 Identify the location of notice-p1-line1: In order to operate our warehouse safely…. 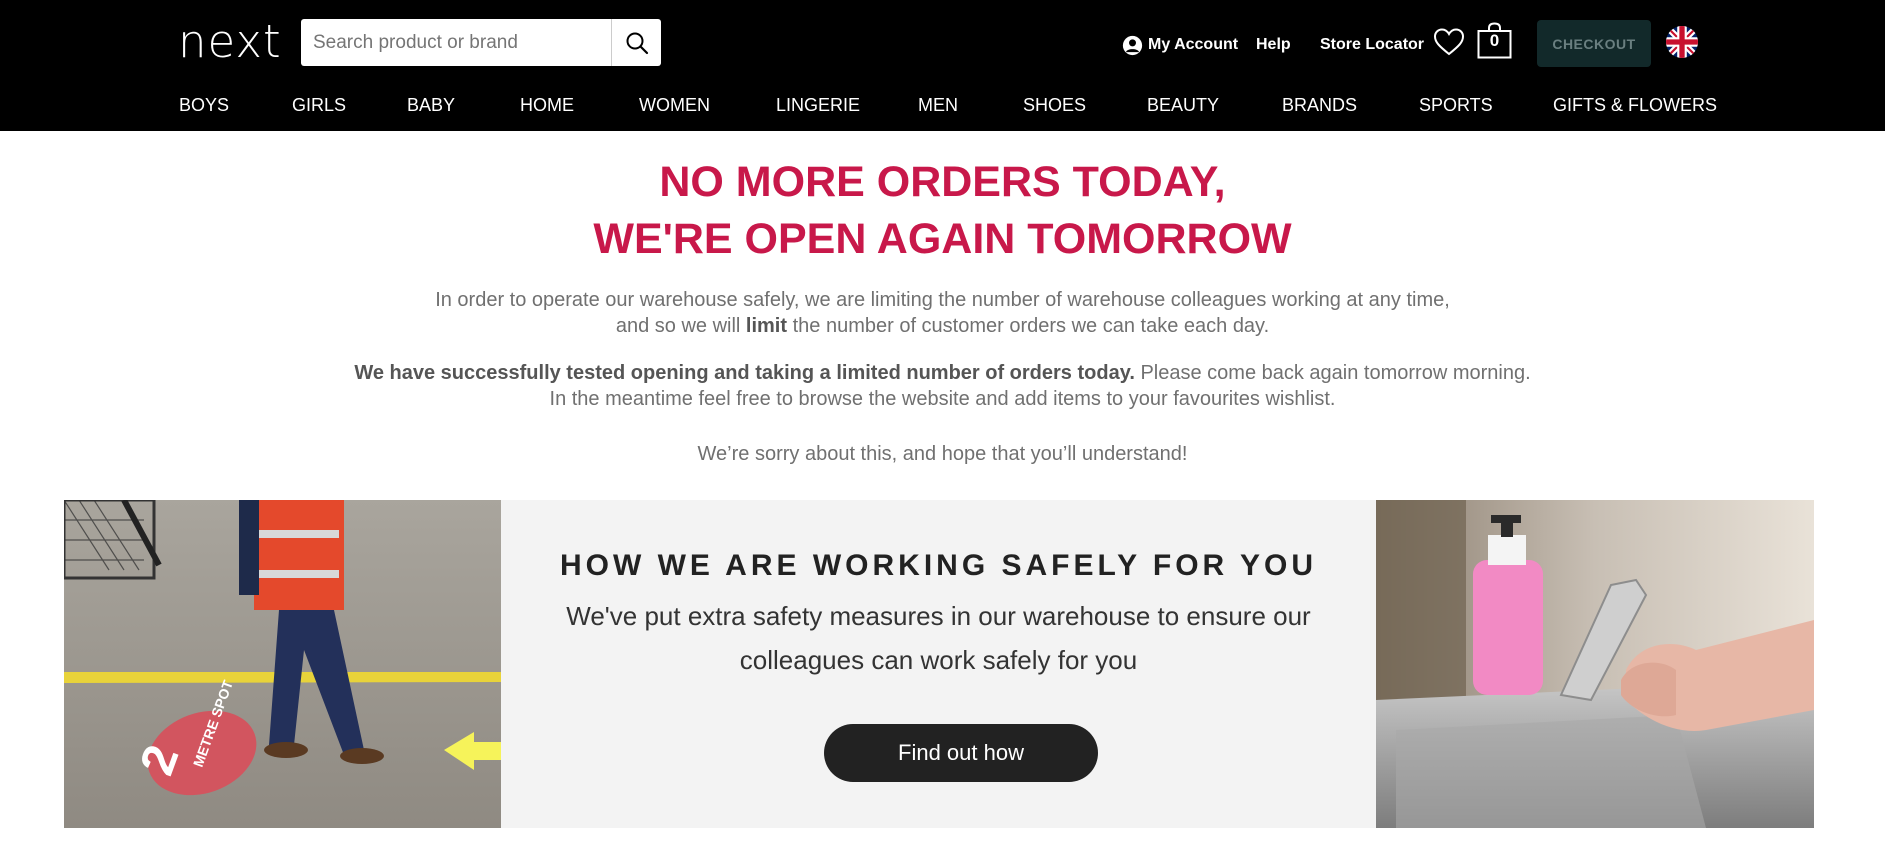
(942, 300).